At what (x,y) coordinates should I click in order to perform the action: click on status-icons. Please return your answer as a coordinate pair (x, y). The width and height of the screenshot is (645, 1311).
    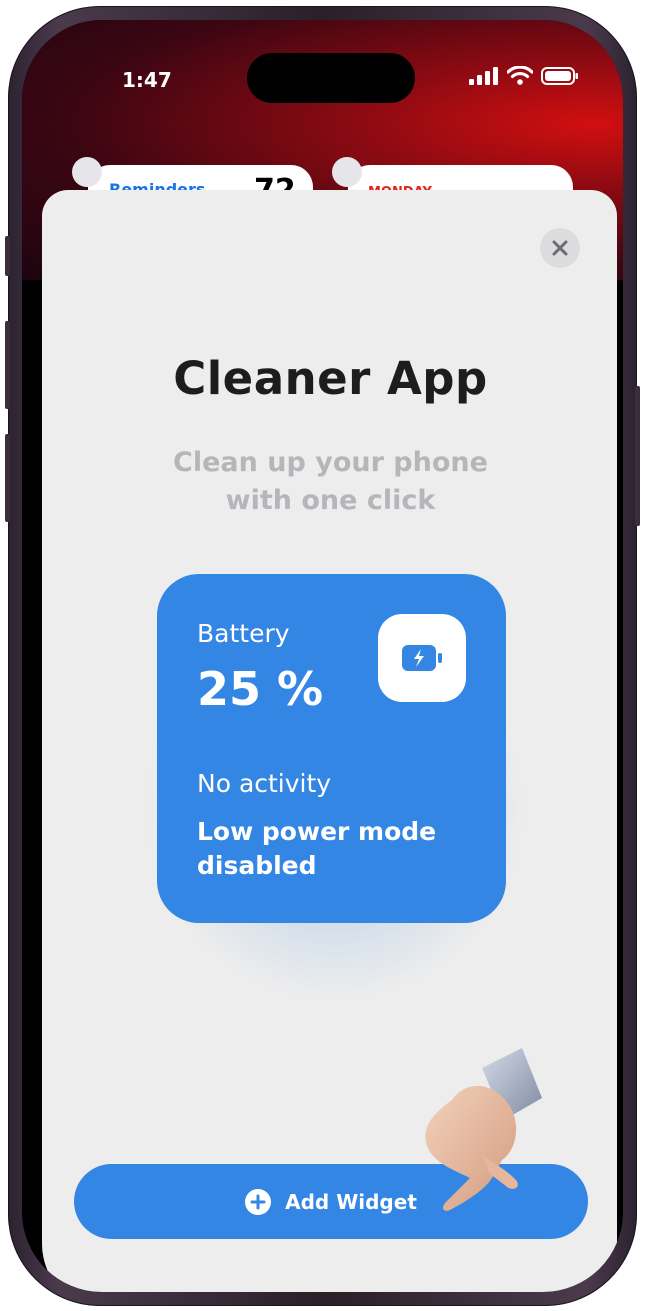
    Looking at the image, I should click on (524, 75).